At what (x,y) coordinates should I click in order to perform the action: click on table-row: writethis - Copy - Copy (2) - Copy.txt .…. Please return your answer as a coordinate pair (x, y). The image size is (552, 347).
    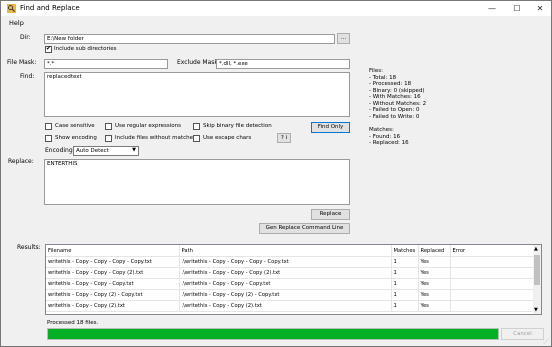
    Looking at the image, I should click on (290, 295).